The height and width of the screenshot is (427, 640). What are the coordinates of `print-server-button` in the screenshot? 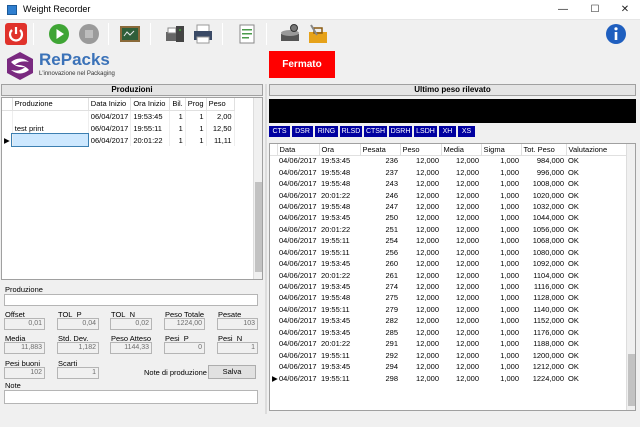 It's located at (175, 34).